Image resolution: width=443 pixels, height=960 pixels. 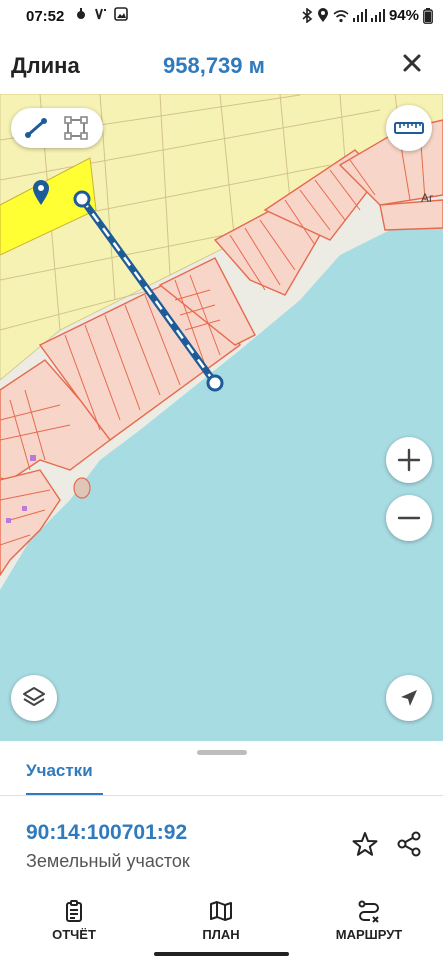 What do you see at coordinates (82, 199) in the screenshot?
I see `measure-start-point` at bounding box center [82, 199].